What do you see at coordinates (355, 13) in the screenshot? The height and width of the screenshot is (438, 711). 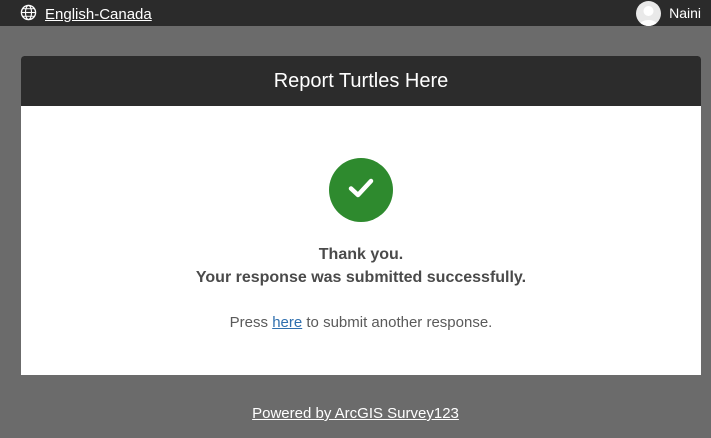 I see `top-bar: English-Canada Naini` at bounding box center [355, 13].